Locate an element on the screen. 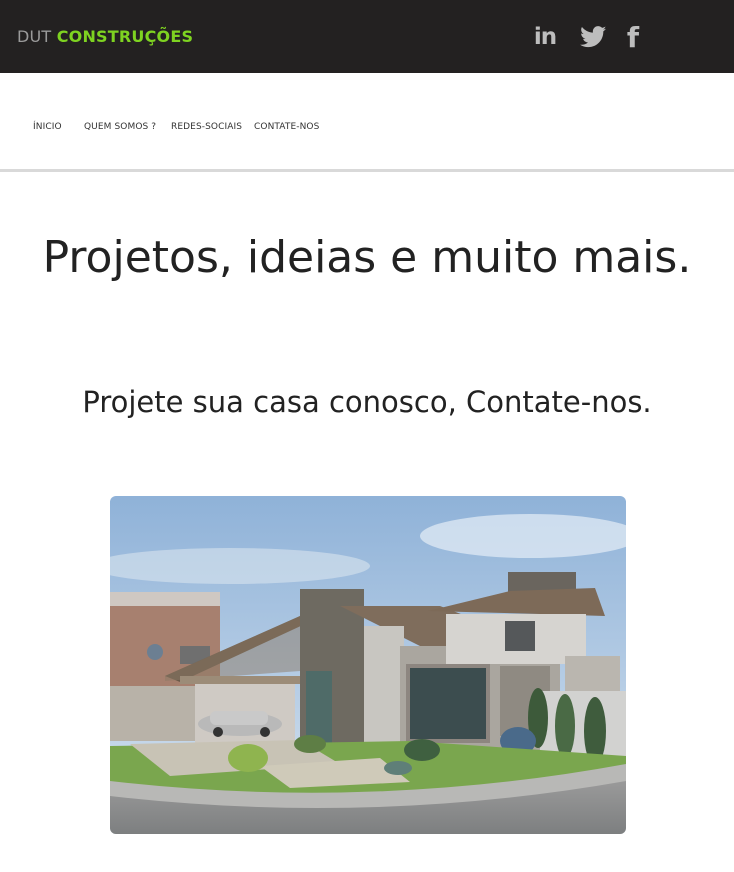  twitter-bird-icon is located at coordinates (592, 37).